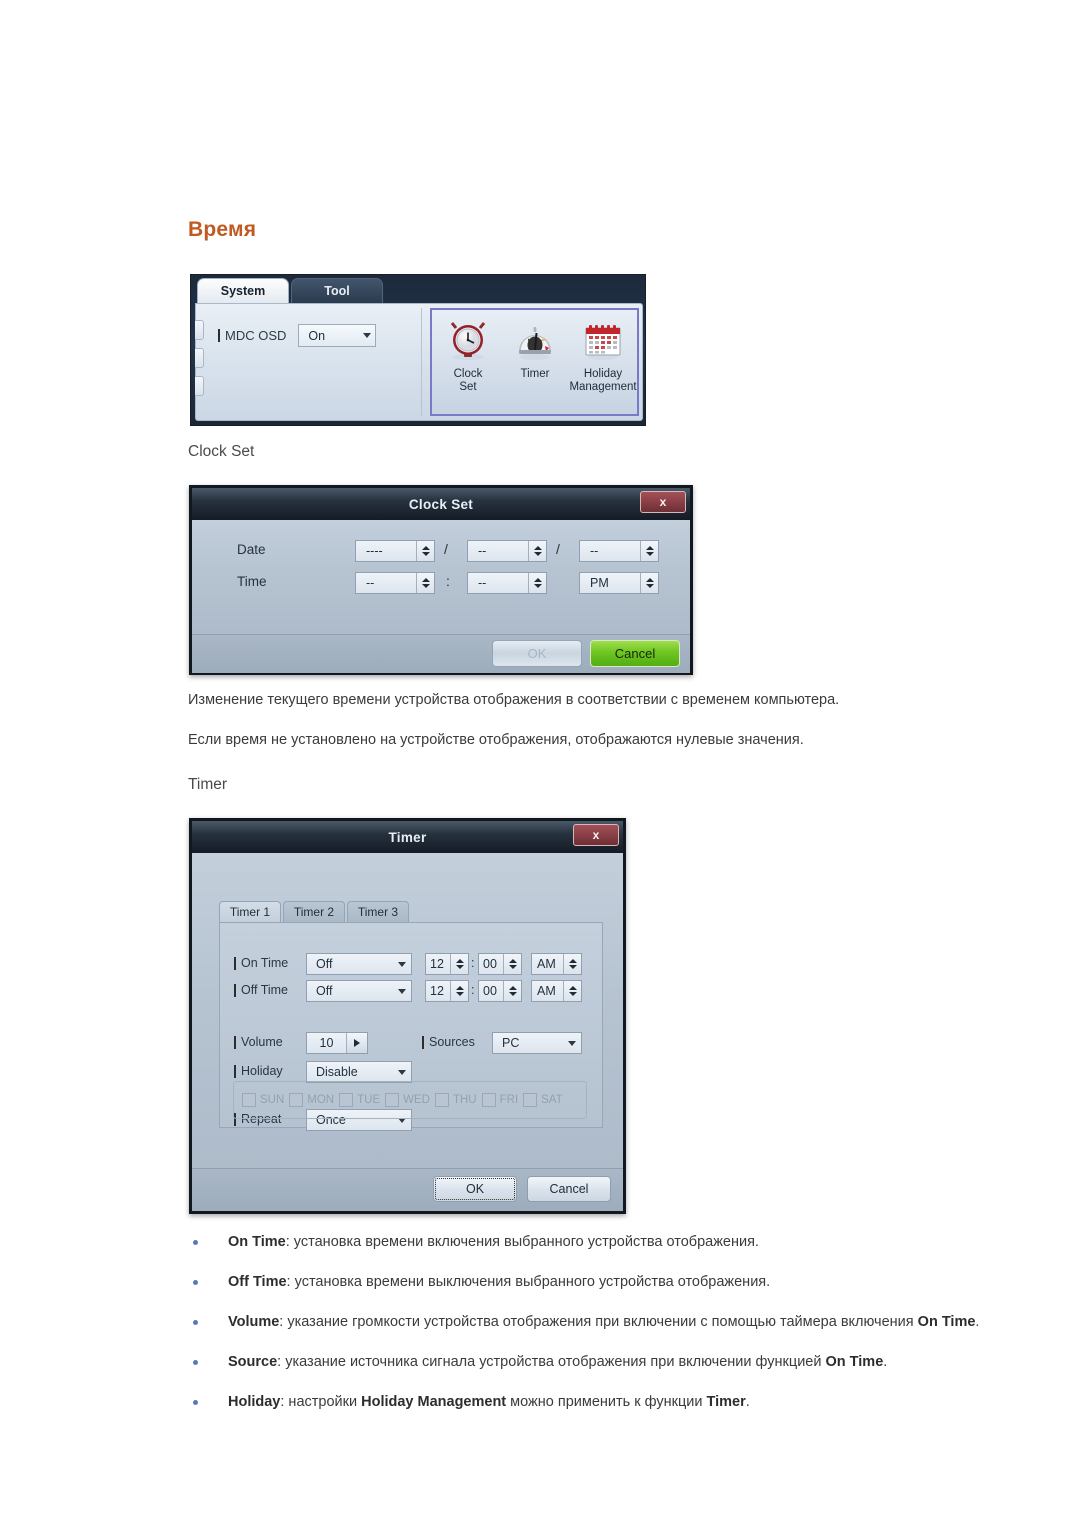 The width and height of the screenshot is (1080, 1527). Describe the element at coordinates (447, 991) in the screenshot. I see `off-time-hour-spinner: 12` at that location.